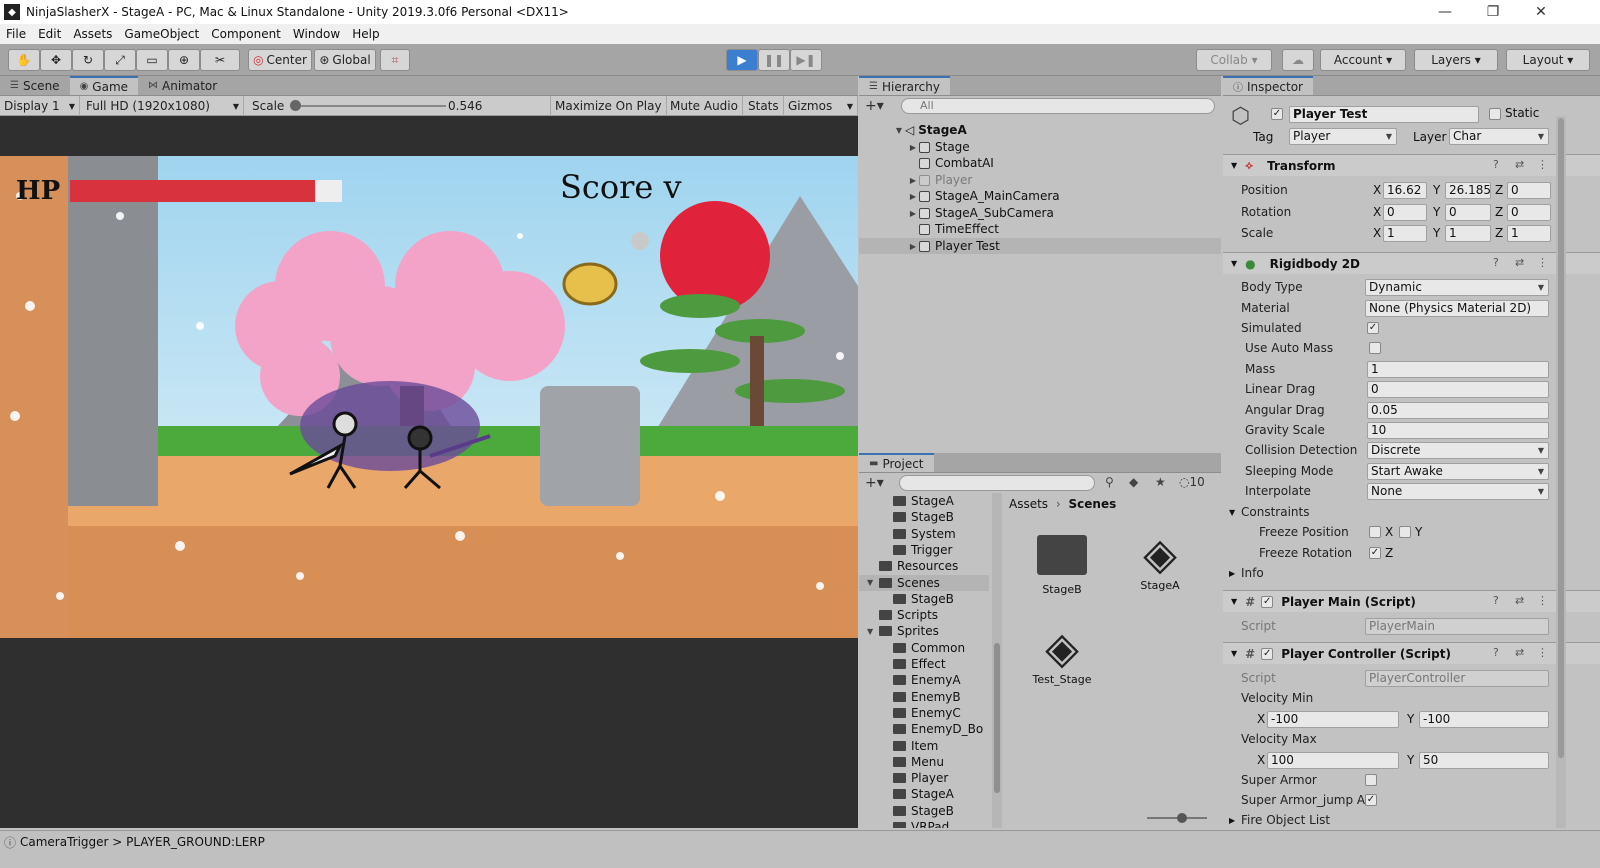  Describe the element at coordinates (1468, 190) in the screenshot. I see `position-y-input: 26.185` at that location.